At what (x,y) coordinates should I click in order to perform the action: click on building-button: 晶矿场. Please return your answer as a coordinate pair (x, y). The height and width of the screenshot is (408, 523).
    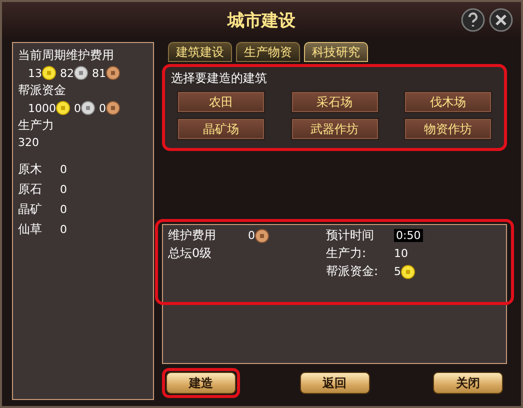
    Looking at the image, I should click on (221, 129).